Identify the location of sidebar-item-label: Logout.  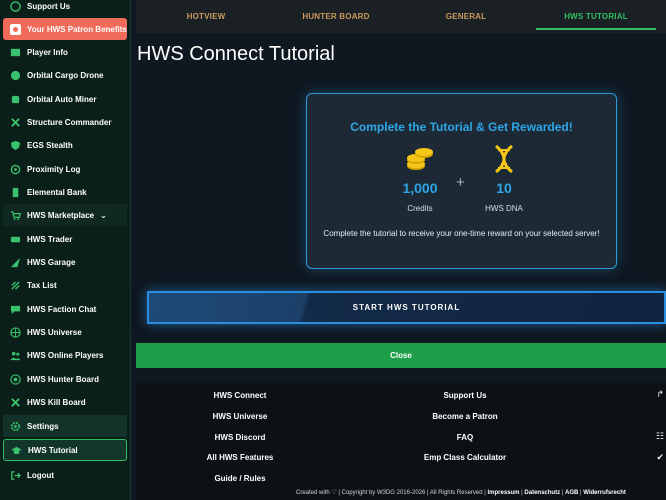
(41, 475).